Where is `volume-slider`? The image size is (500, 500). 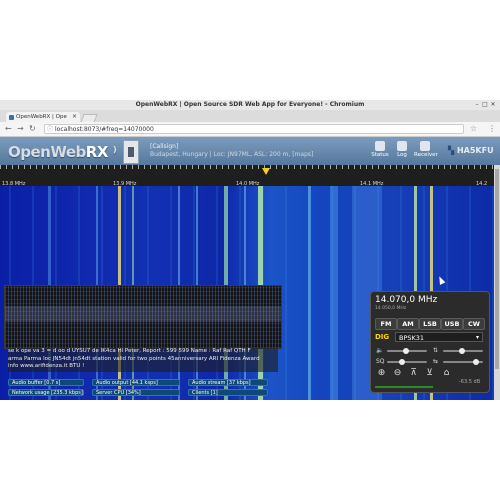 volume-slider is located at coordinates (407, 351).